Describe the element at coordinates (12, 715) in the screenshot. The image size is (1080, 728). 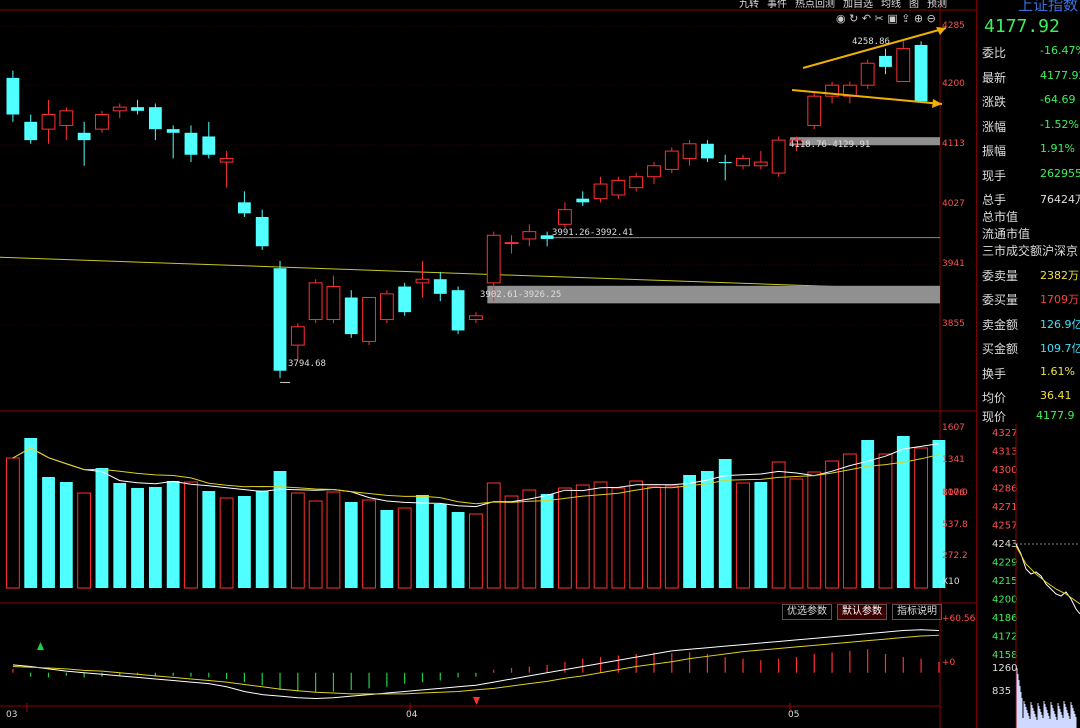
I see `x-tick-03: 03` at that location.